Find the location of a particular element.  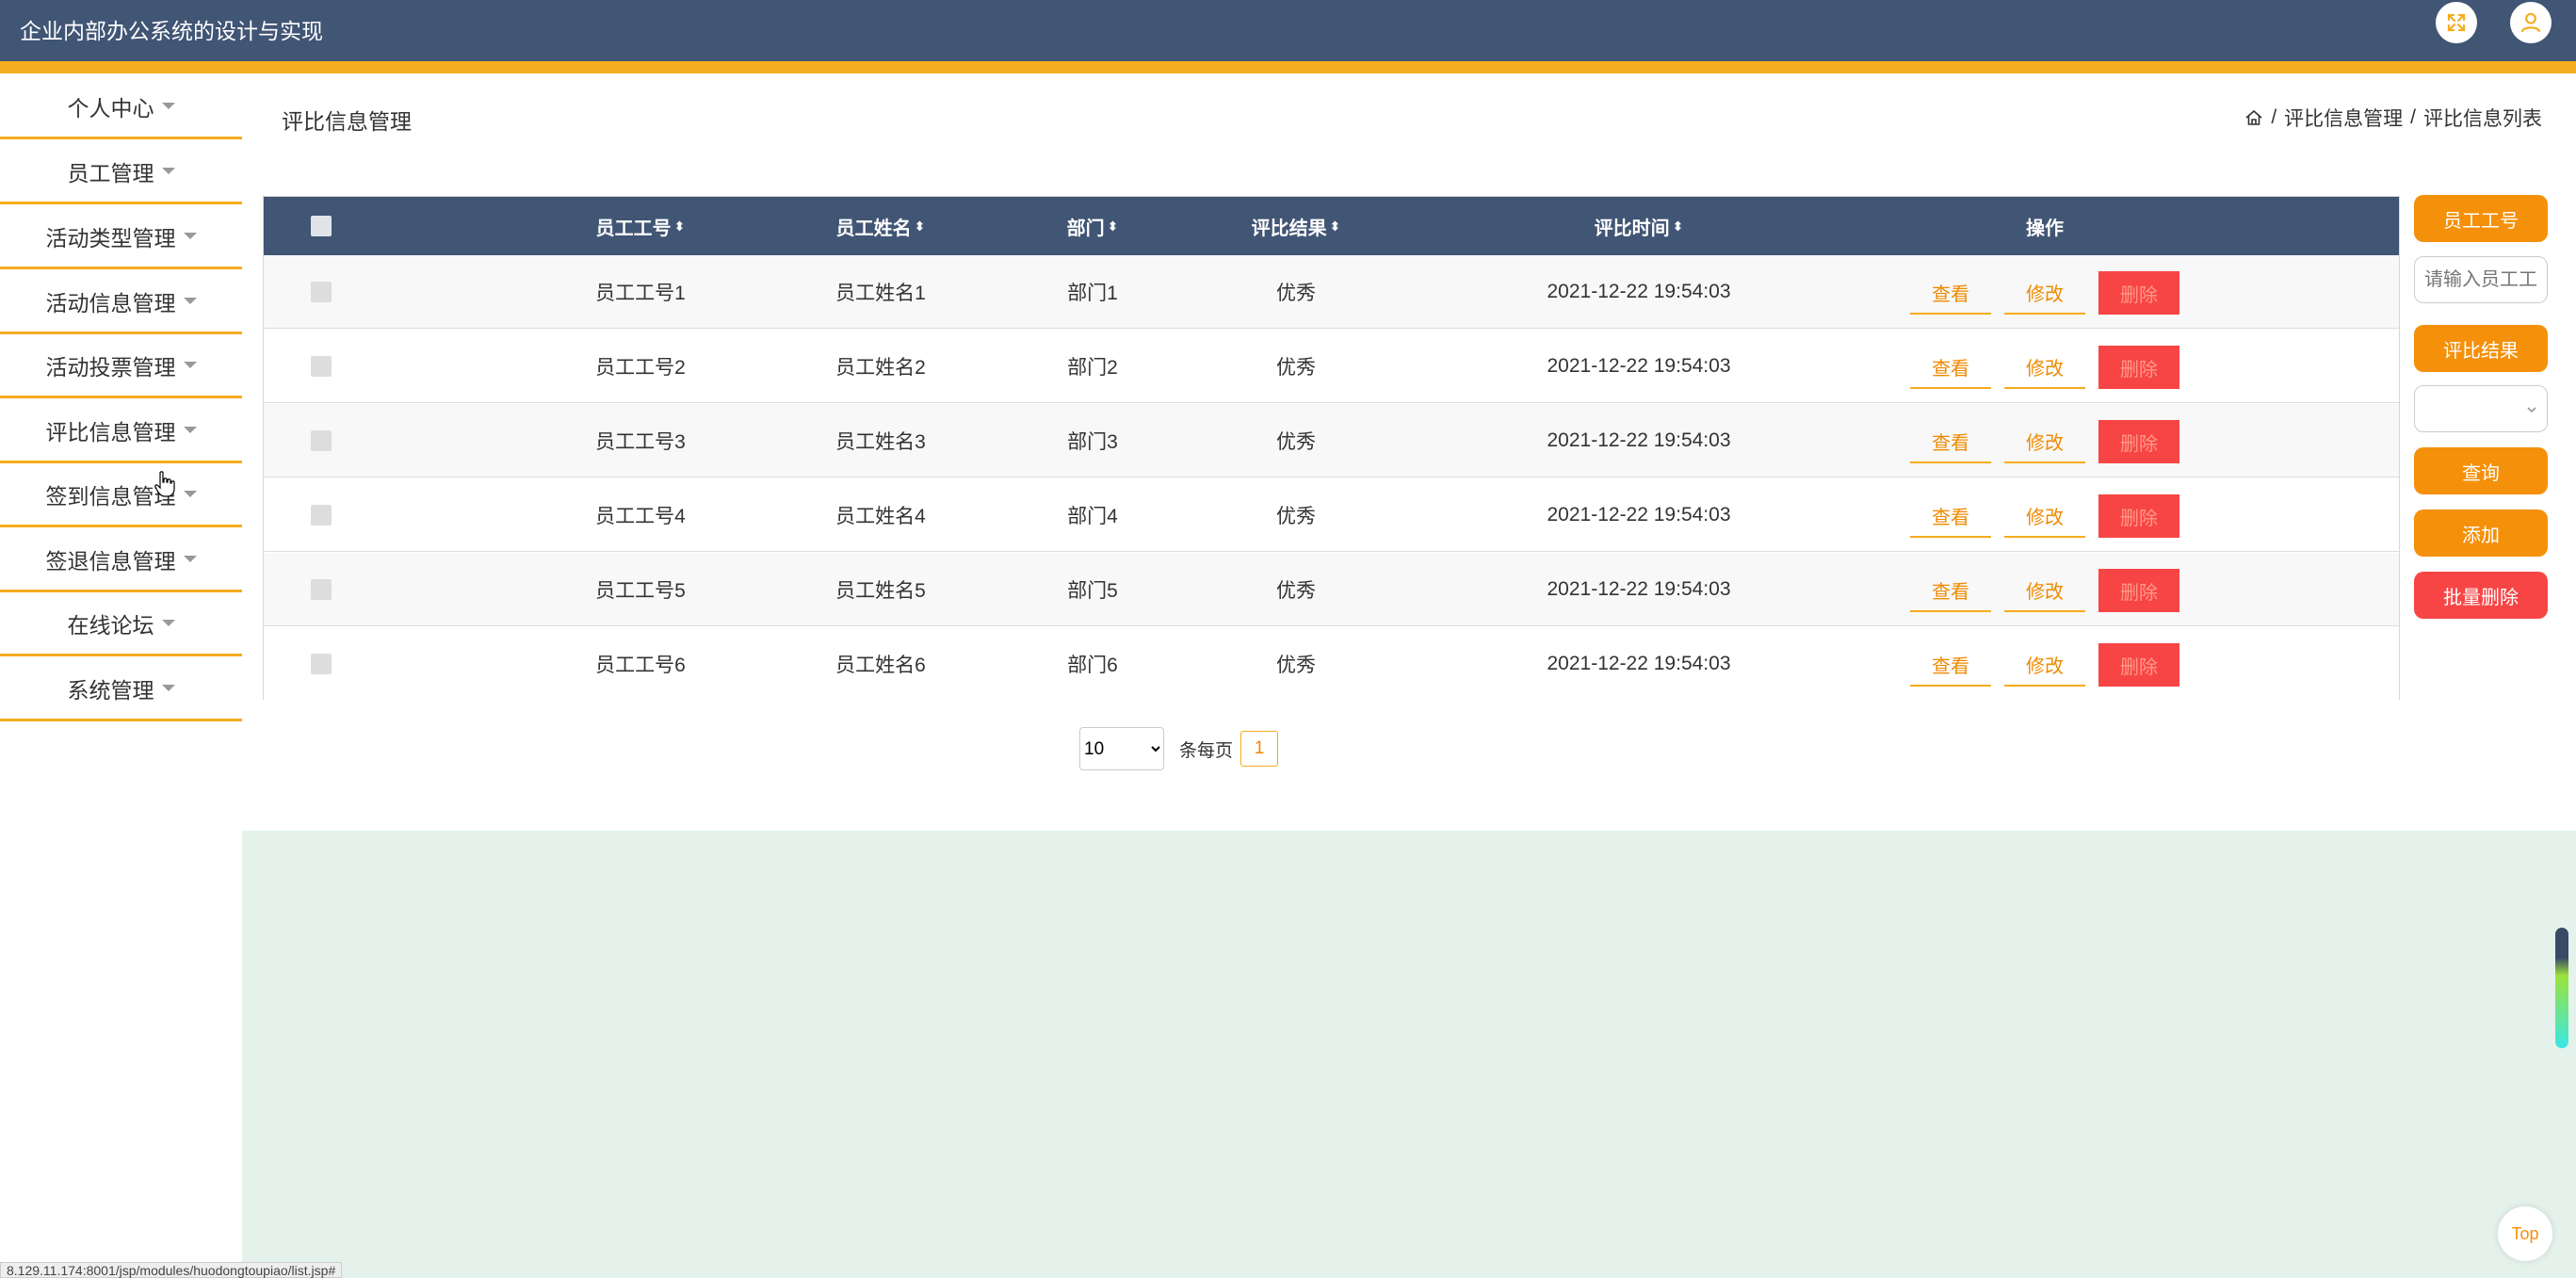

sidebar-item-activity-type: 活动类型管理 is located at coordinates (121, 237).